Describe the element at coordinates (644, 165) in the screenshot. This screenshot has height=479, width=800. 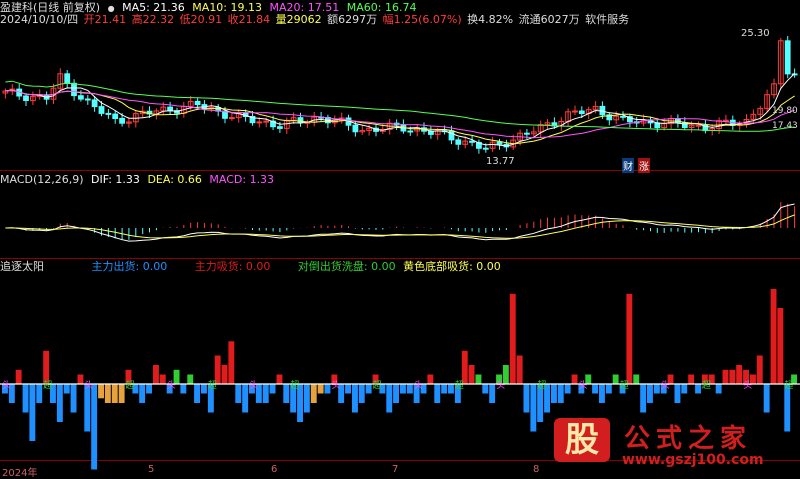
I see `tag-rise: 涨` at that location.